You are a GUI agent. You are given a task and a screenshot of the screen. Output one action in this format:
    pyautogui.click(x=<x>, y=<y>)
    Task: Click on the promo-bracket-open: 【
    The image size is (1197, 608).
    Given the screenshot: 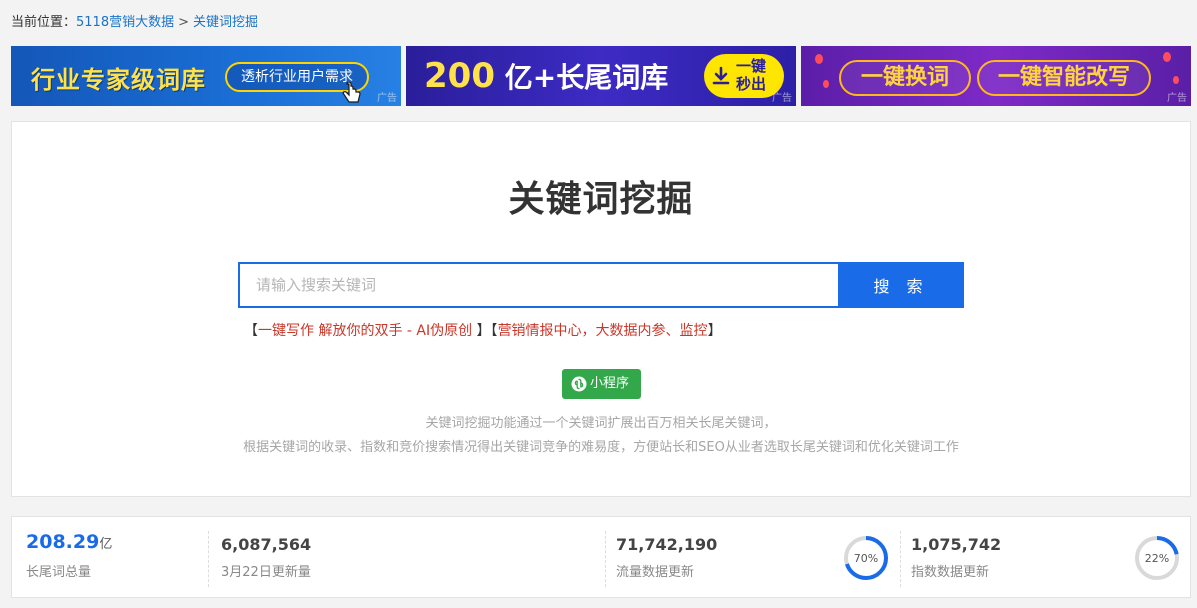 What is the action you would take?
    pyautogui.click(x=251, y=331)
    